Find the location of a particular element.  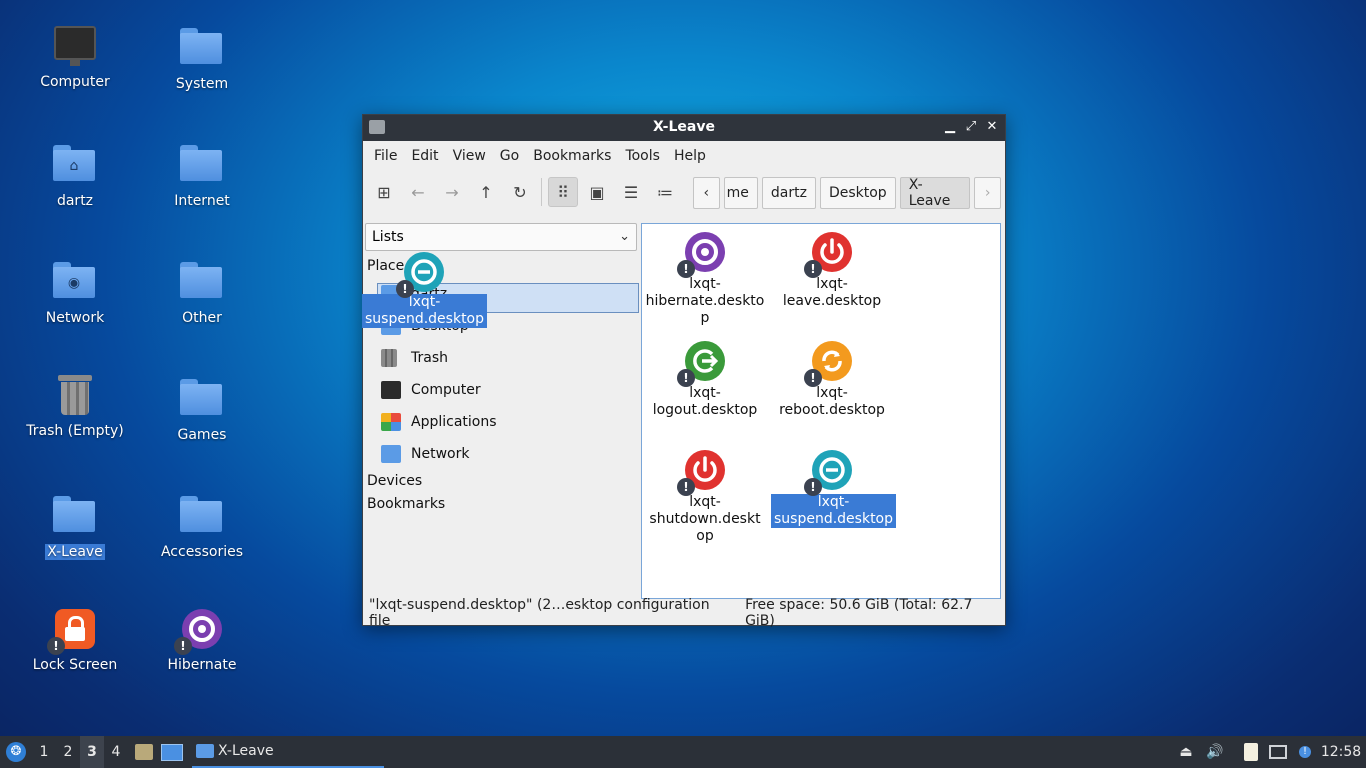

show-desktop-icon is located at coordinates (172, 752).